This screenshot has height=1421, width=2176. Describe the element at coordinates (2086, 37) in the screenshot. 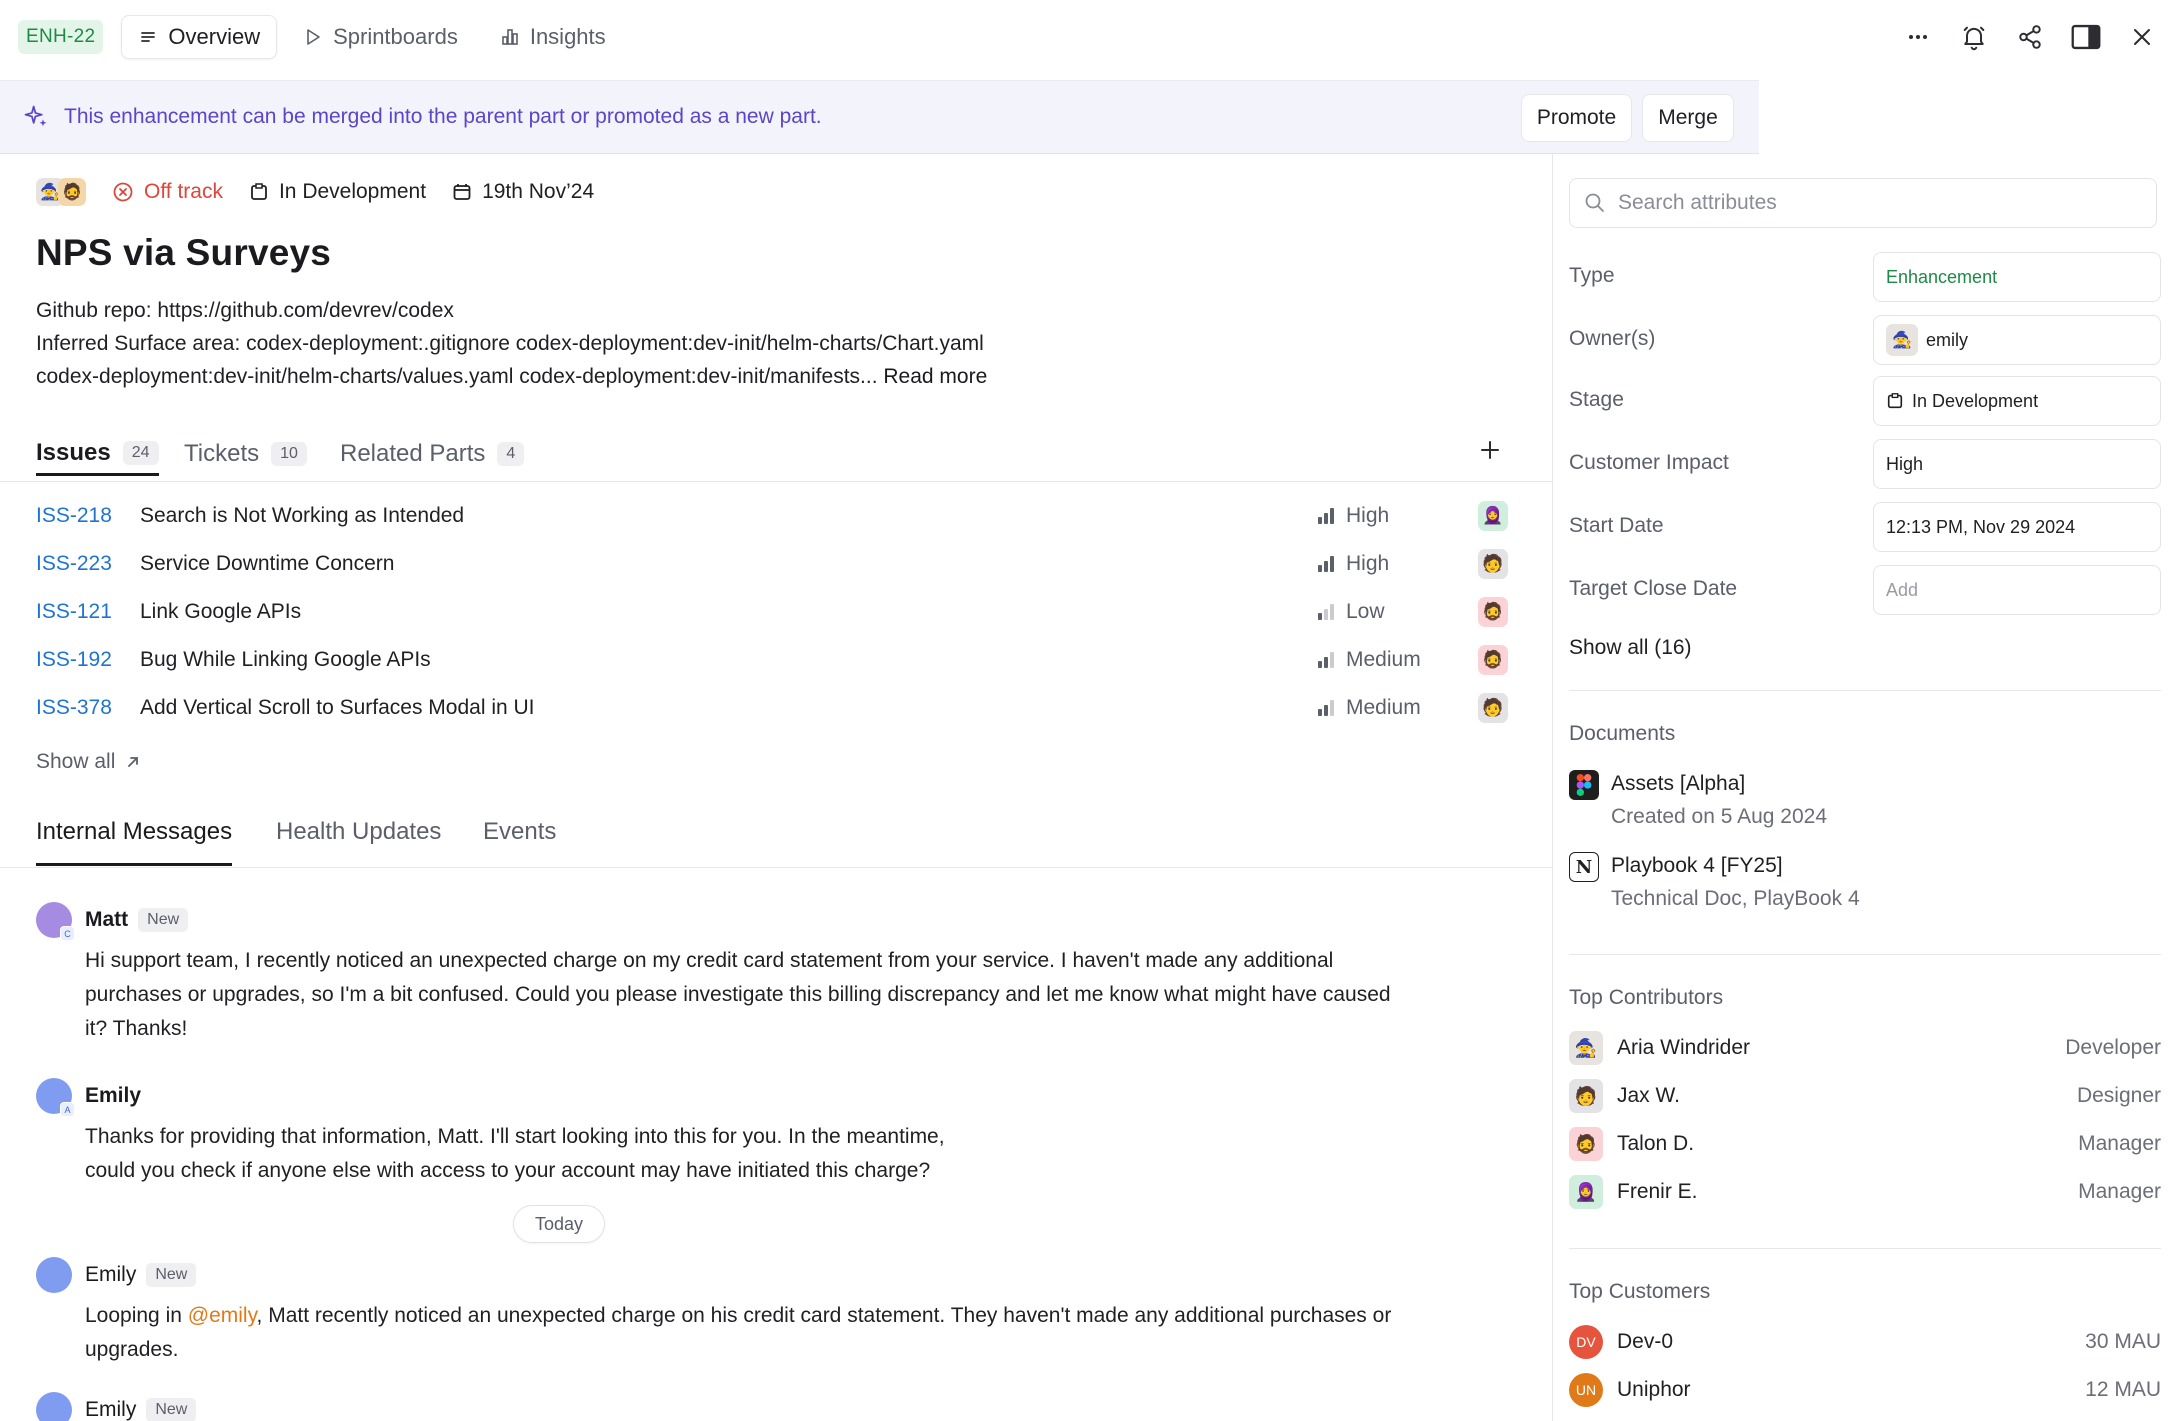

I see `panel-icon` at that location.